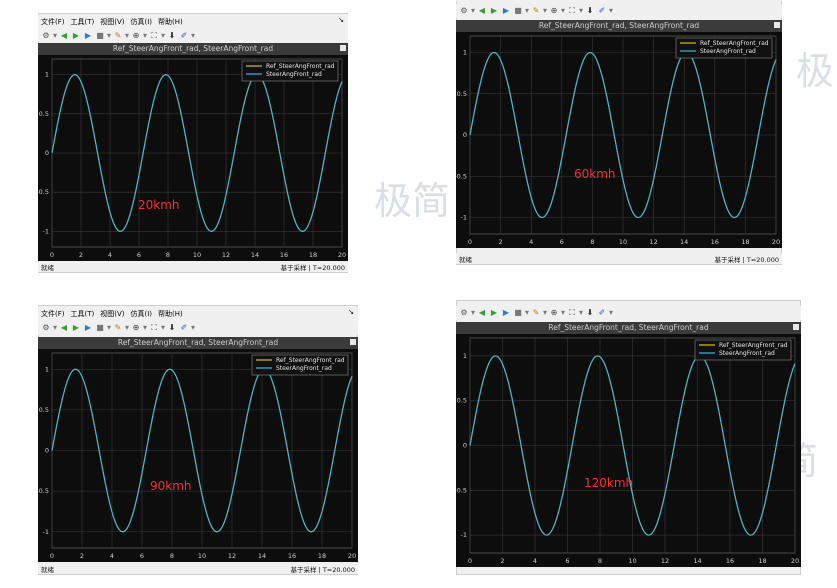 The width and height of the screenshot is (837, 588). What do you see at coordinates (815, 71) in the screenshot?
I see `watermark-text: 极` at bounding box center [815, 71].